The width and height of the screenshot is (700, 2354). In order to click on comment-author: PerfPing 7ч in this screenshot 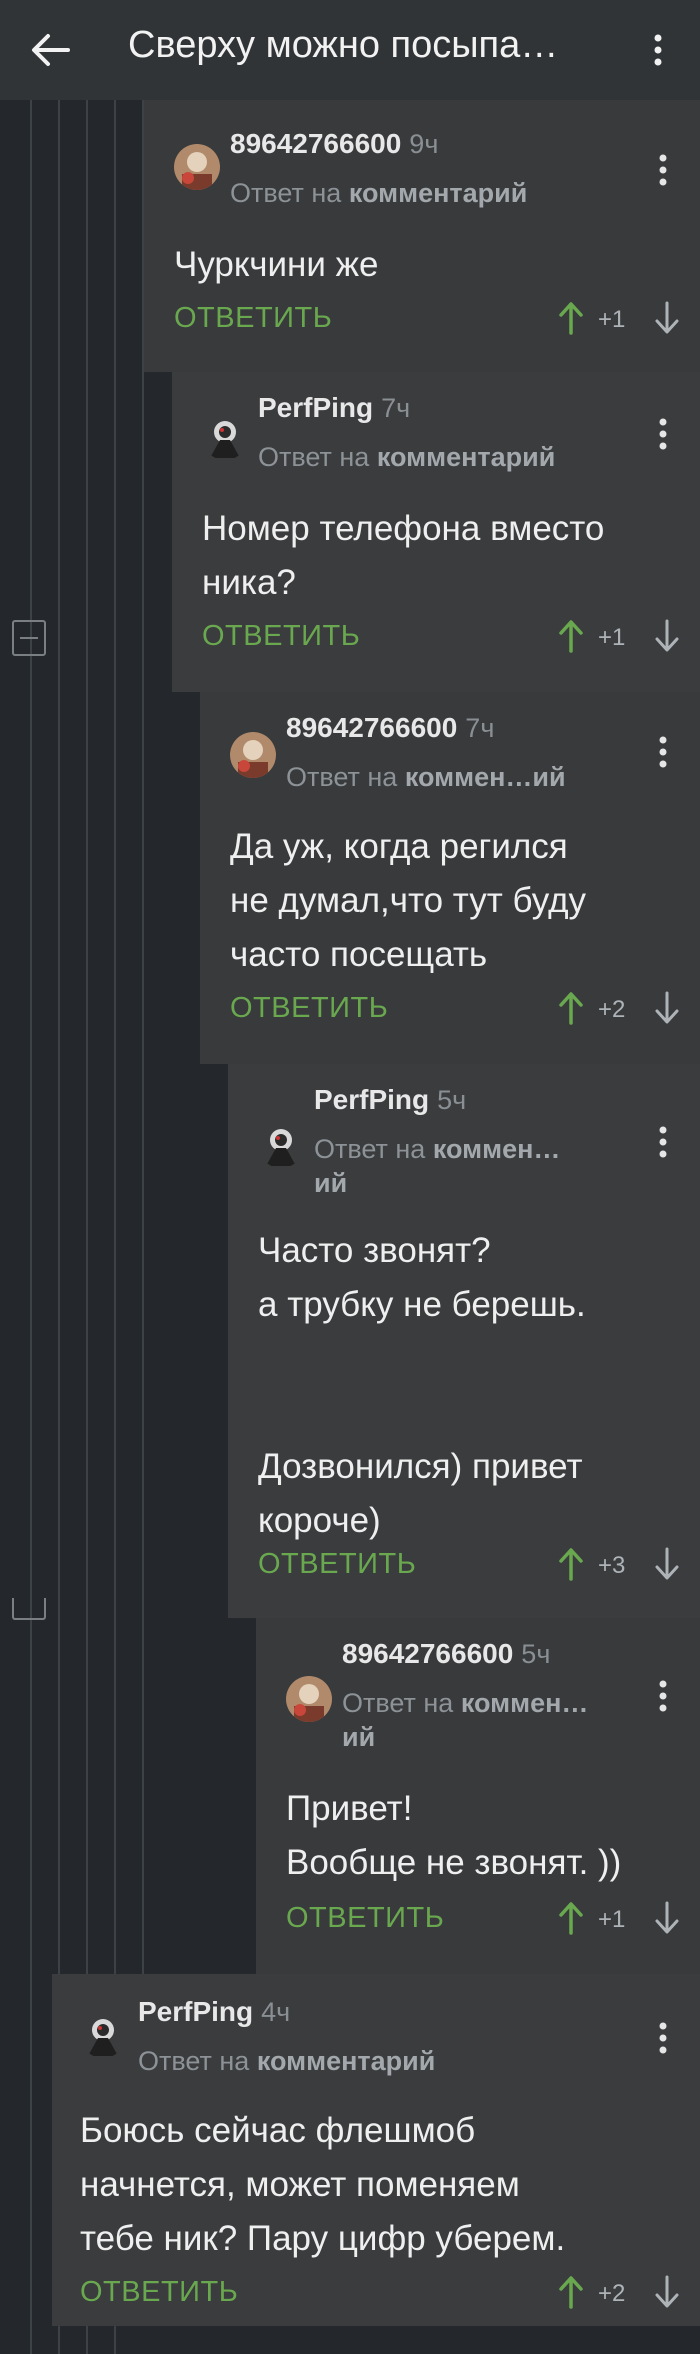, I will do `click(334, 408)`.